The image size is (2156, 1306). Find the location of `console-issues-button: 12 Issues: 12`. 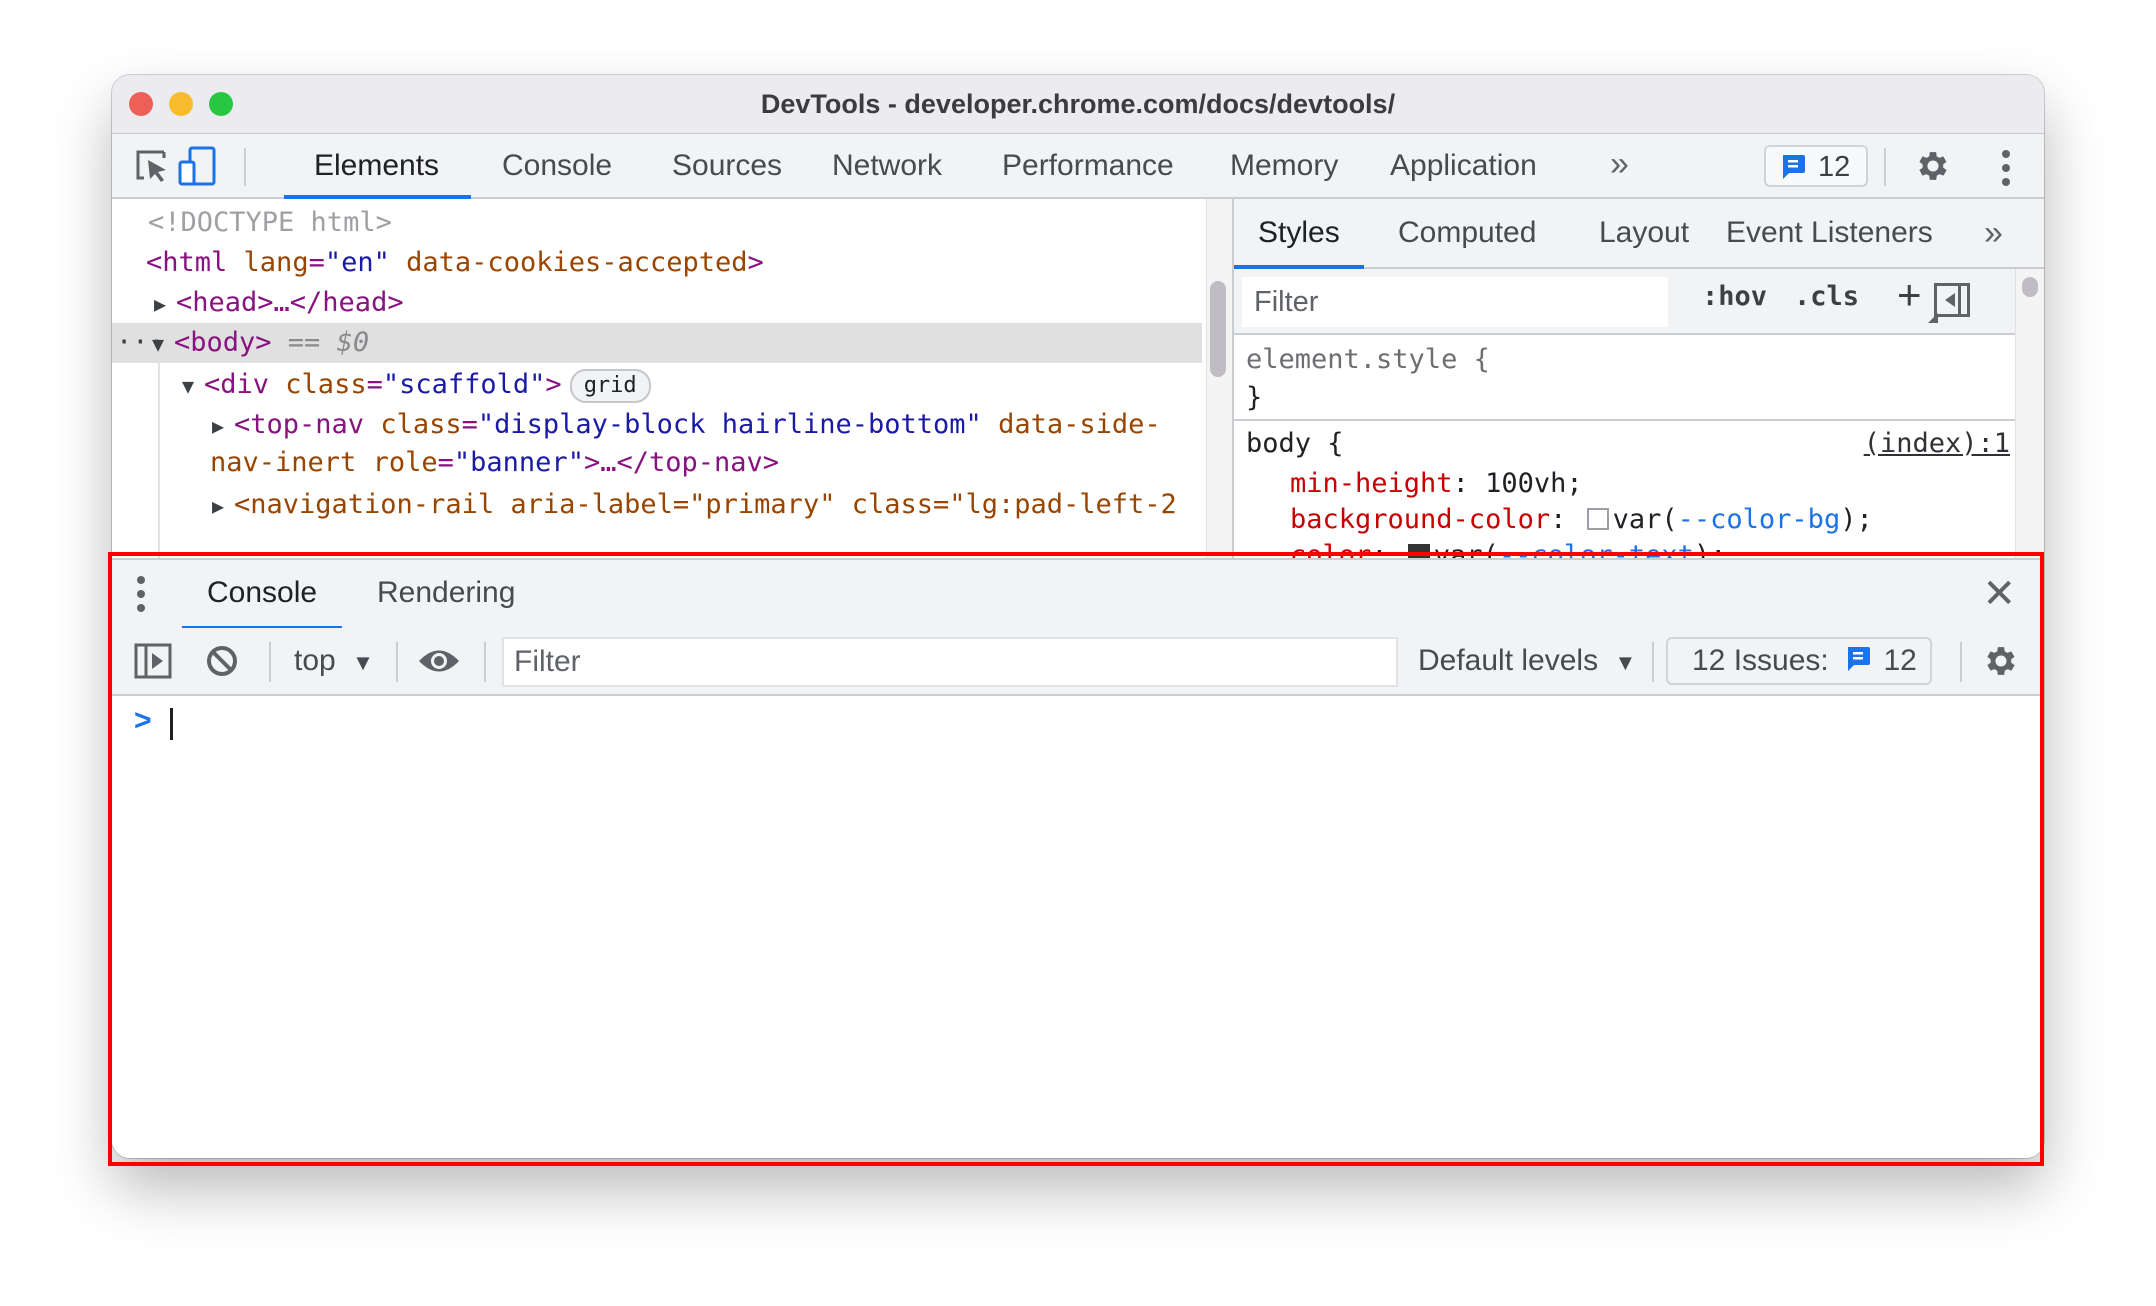

console-issues-button: 12 Issues: 12 is located at coordinates (1799, 661).